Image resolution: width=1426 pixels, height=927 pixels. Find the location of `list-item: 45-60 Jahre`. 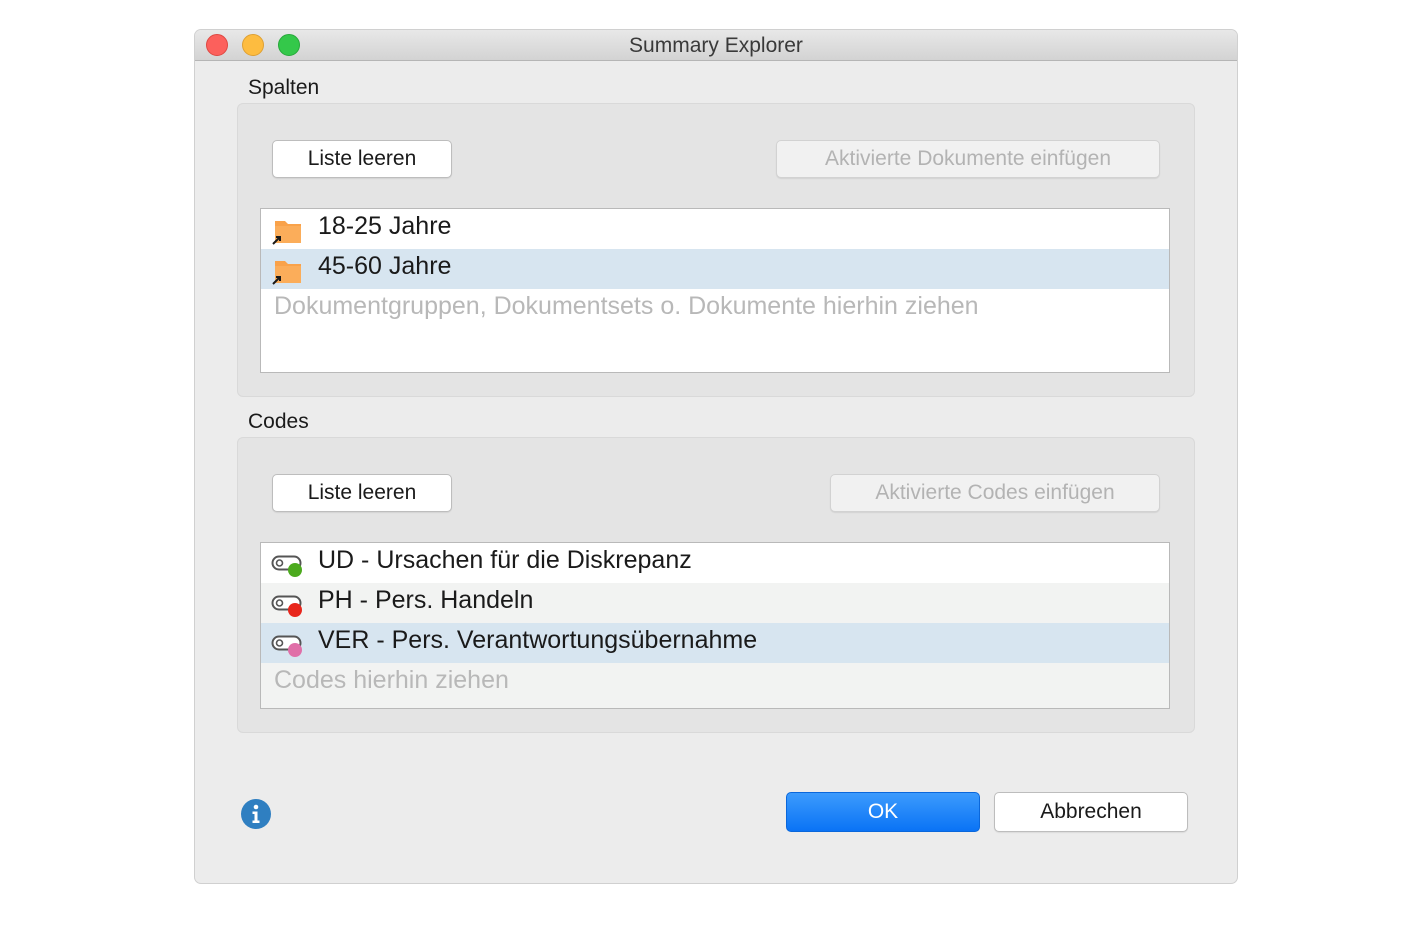

list-item: 45-60 Jahre is located at coordinates (715, 269).